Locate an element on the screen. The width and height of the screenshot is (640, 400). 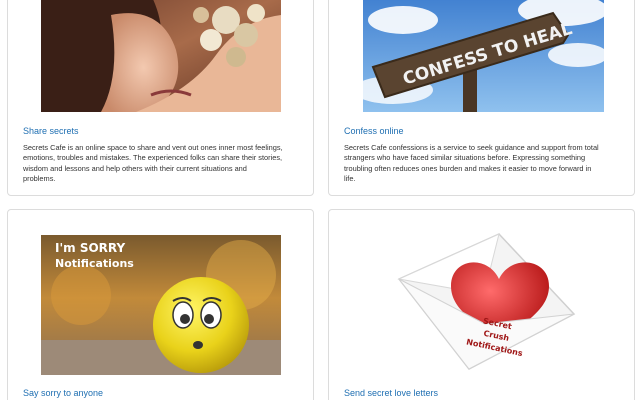
say-sorry-image: I'm SORRY Notifications is located at coordinates (161, 305).